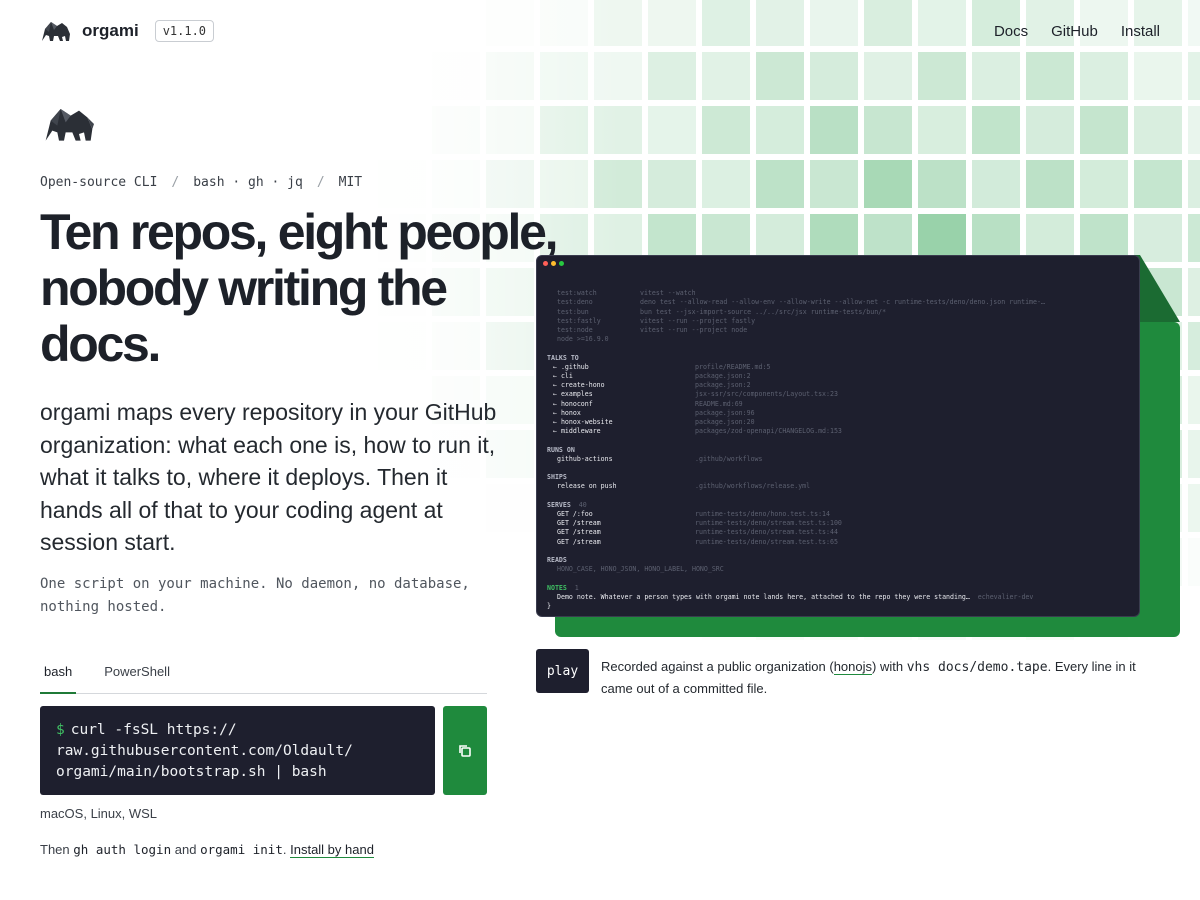 The height and width of the screenshot is (900, 1200). What do you see at coordinates (332, 850) in the screenshot?
I see `install-by-hand-link: Install by hand` at bounding box center [332, 850].